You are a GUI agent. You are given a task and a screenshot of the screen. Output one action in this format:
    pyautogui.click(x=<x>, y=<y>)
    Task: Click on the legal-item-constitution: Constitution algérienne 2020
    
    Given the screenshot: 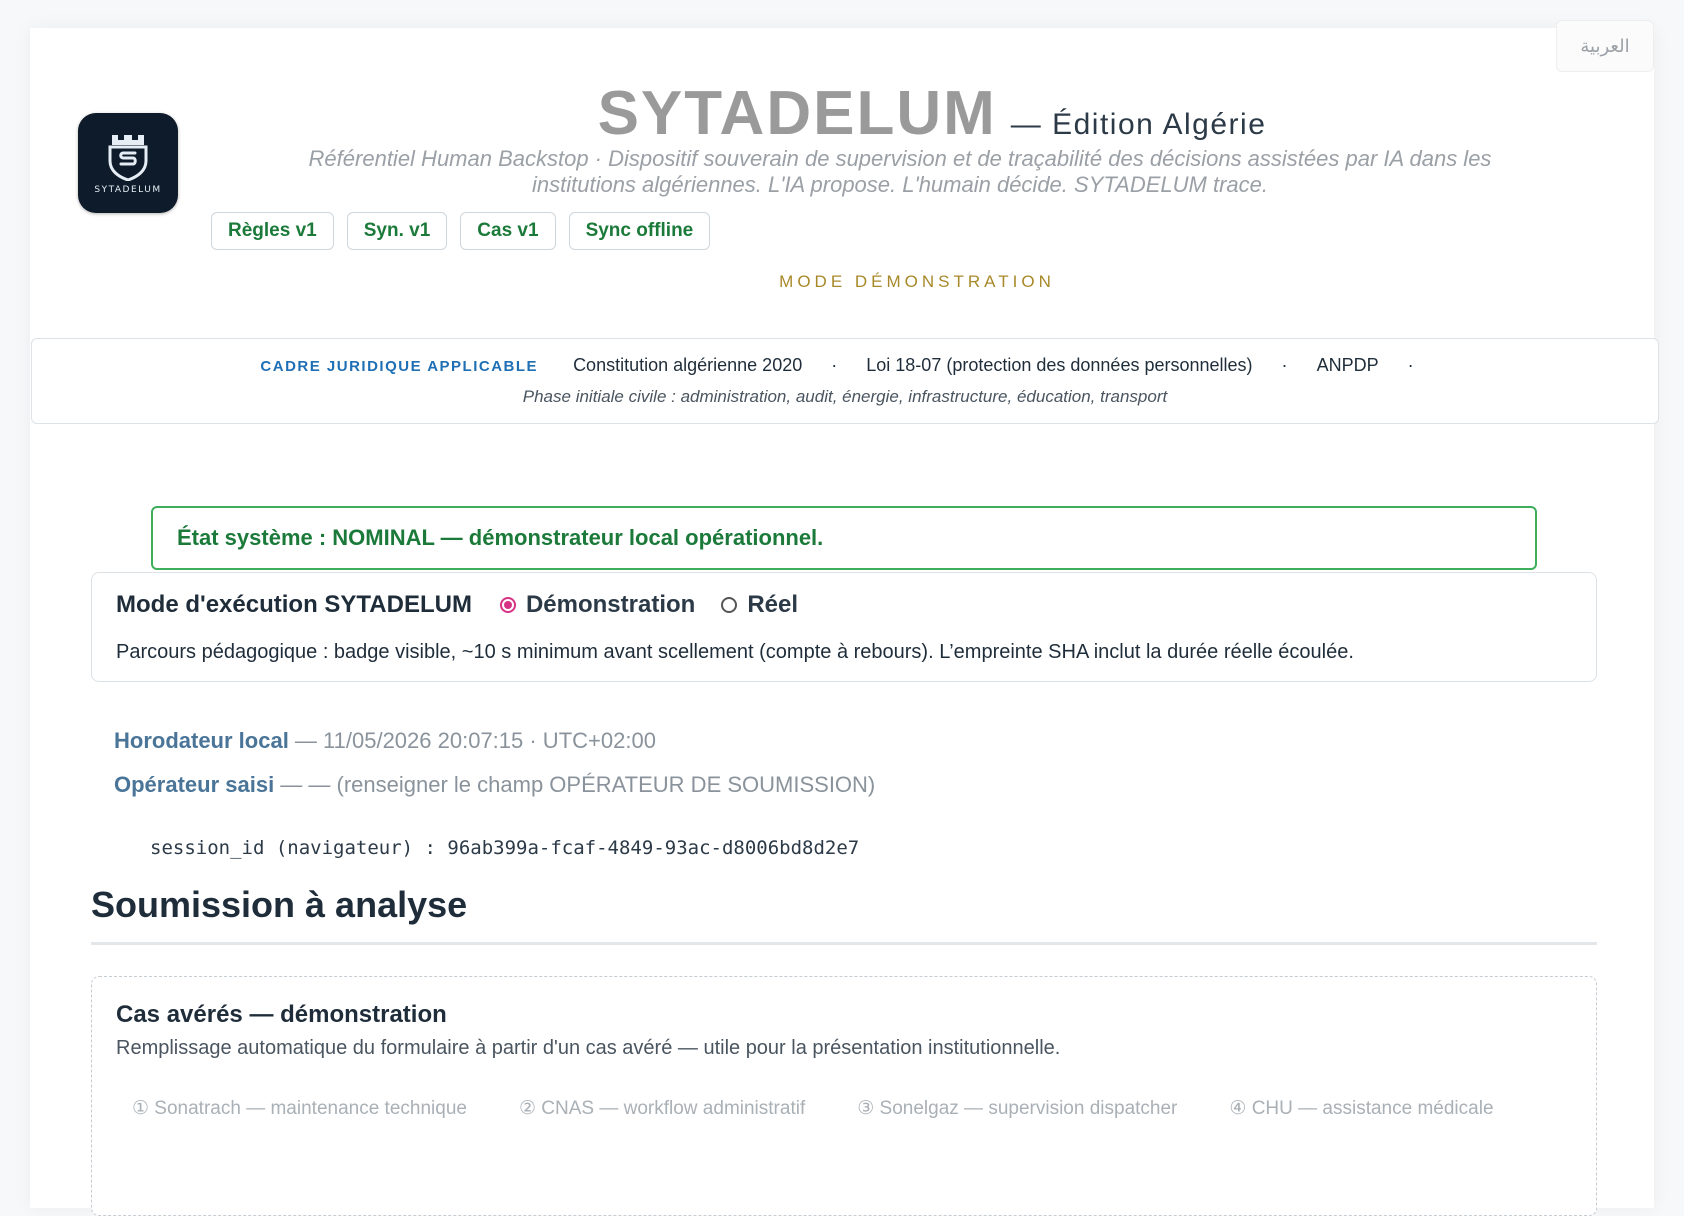 What is the action you would take?
    pyautogui.click(x=688, y=365)
    